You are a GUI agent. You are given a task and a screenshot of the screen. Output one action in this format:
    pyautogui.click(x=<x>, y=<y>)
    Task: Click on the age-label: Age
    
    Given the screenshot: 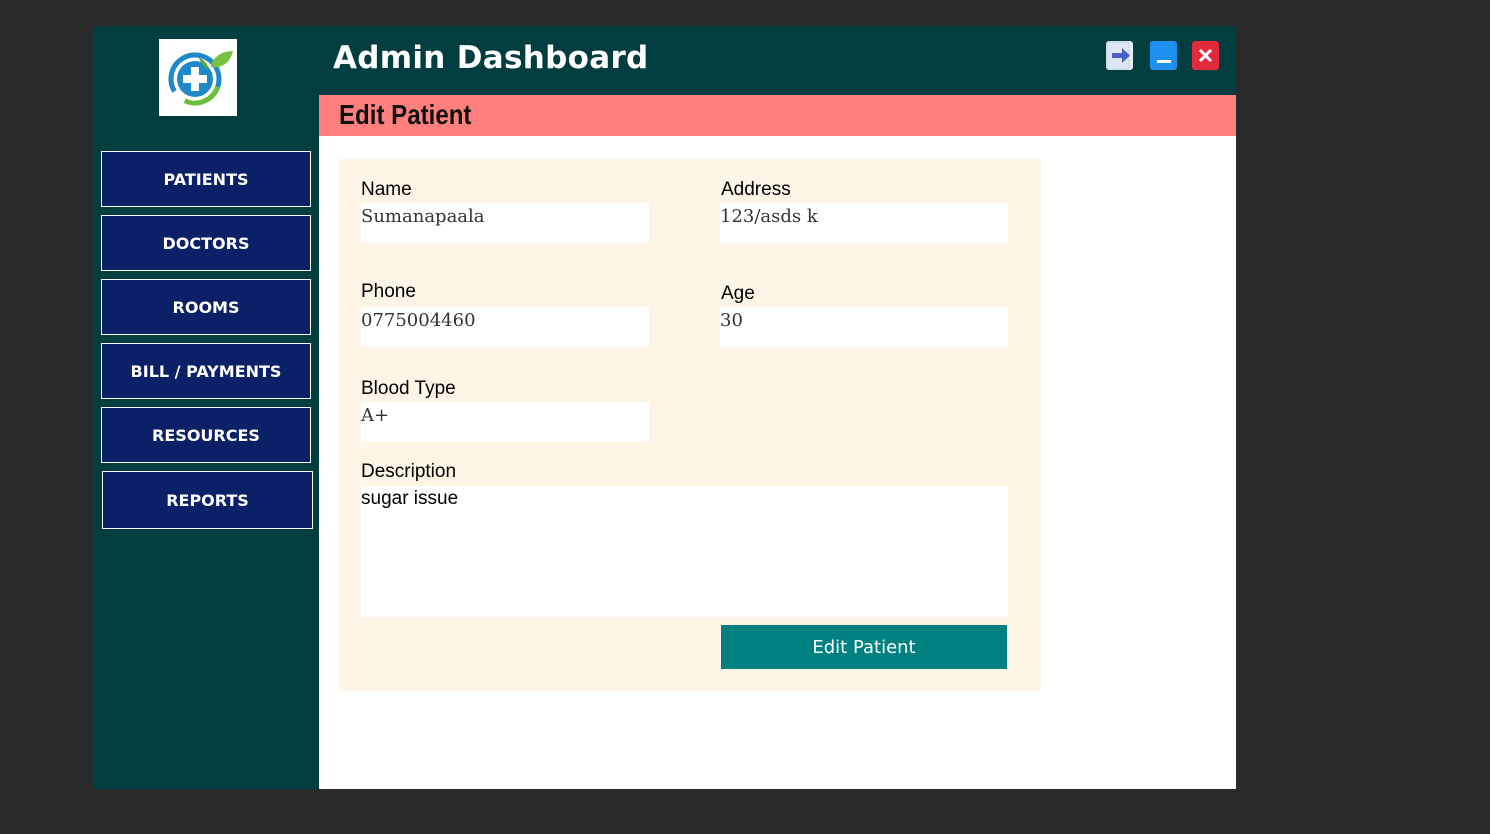 What is the action you would take?
    pyautogui.click(x=738, y=293)
    